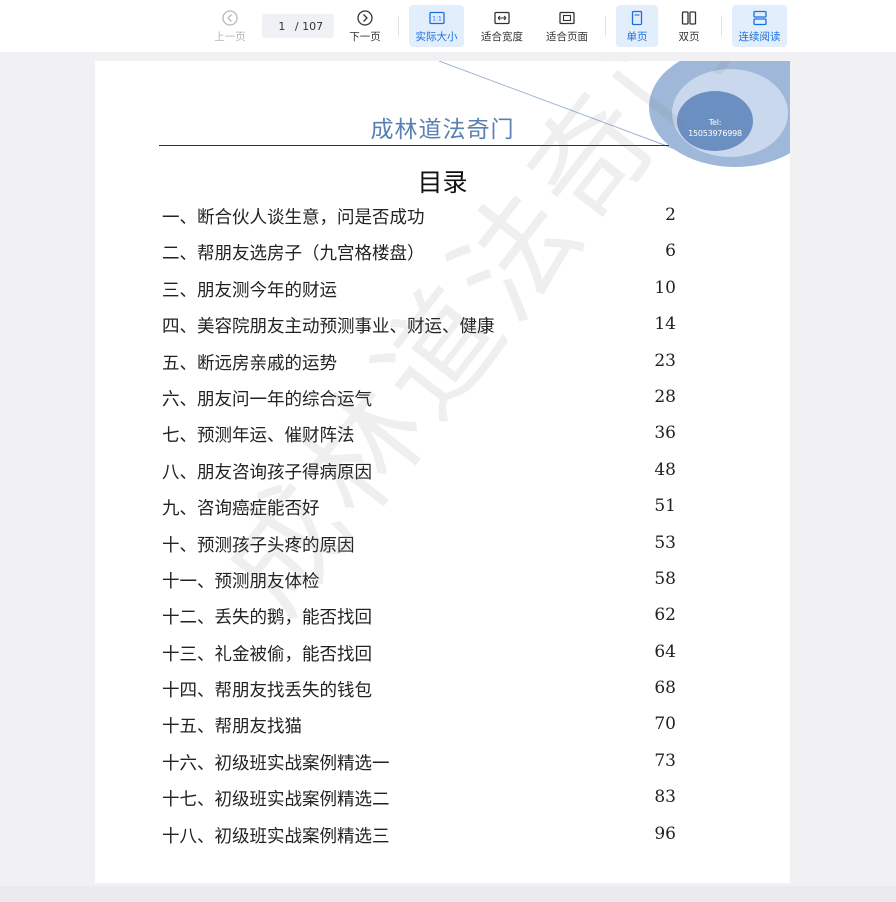  I want to click on toc-entry-title: 十八、初级班实战案例精选三, so click(276, 836).